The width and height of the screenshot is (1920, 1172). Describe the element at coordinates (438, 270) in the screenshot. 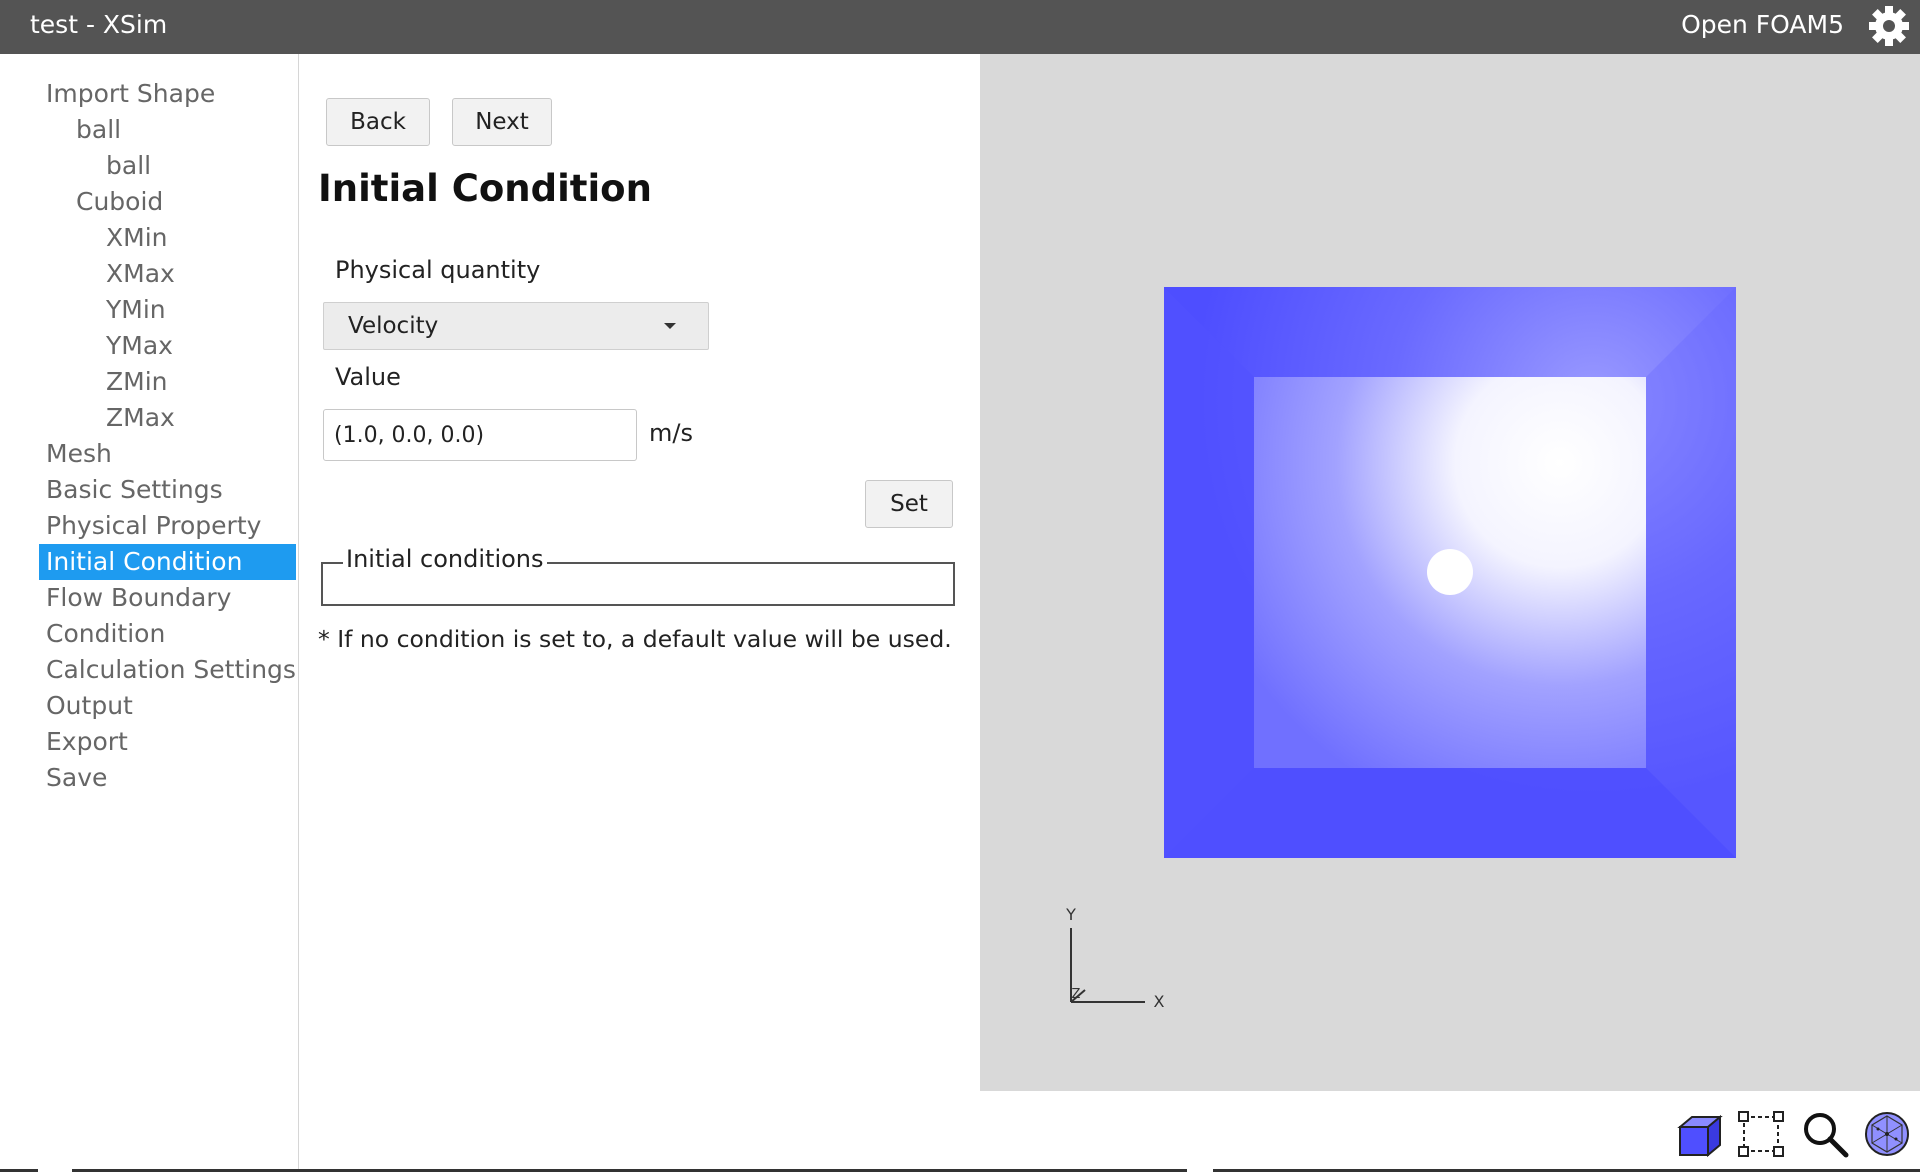

I see `physical-quantity-label: Physical quantity` at that location.